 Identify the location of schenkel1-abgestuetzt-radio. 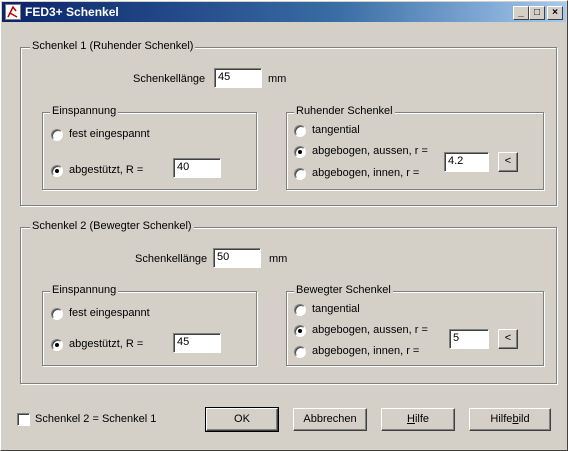
(57, 171).